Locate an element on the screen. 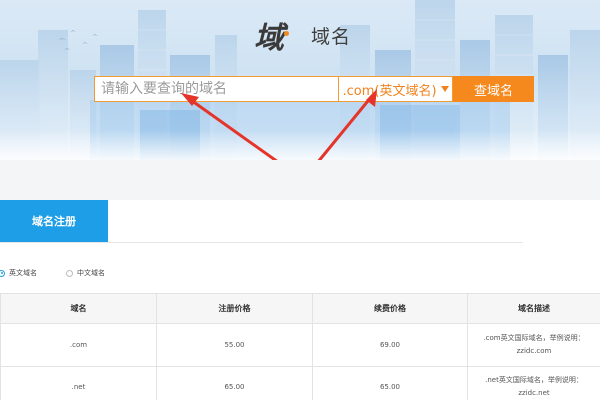 The width and height of the screenshot is (600, 400). domain-suffix-select: .com(英文域名) is located at coordinates (395, 89).